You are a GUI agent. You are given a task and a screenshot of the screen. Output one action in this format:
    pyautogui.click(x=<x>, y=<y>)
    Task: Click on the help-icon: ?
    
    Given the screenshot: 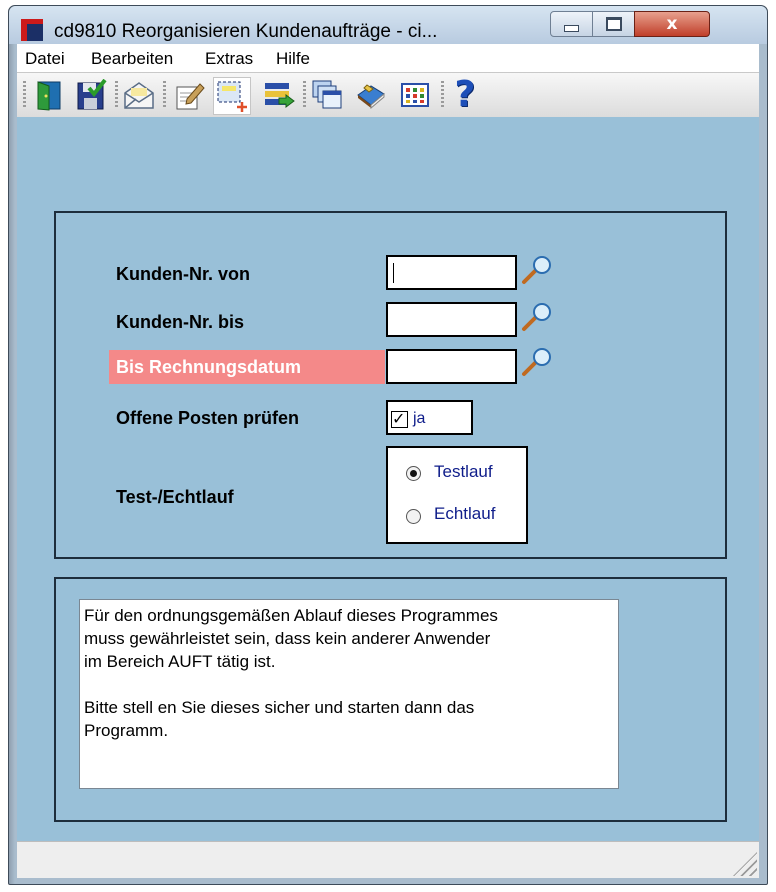 What is the action you would take?
    pyautogui.click(x=465, y=95)
    